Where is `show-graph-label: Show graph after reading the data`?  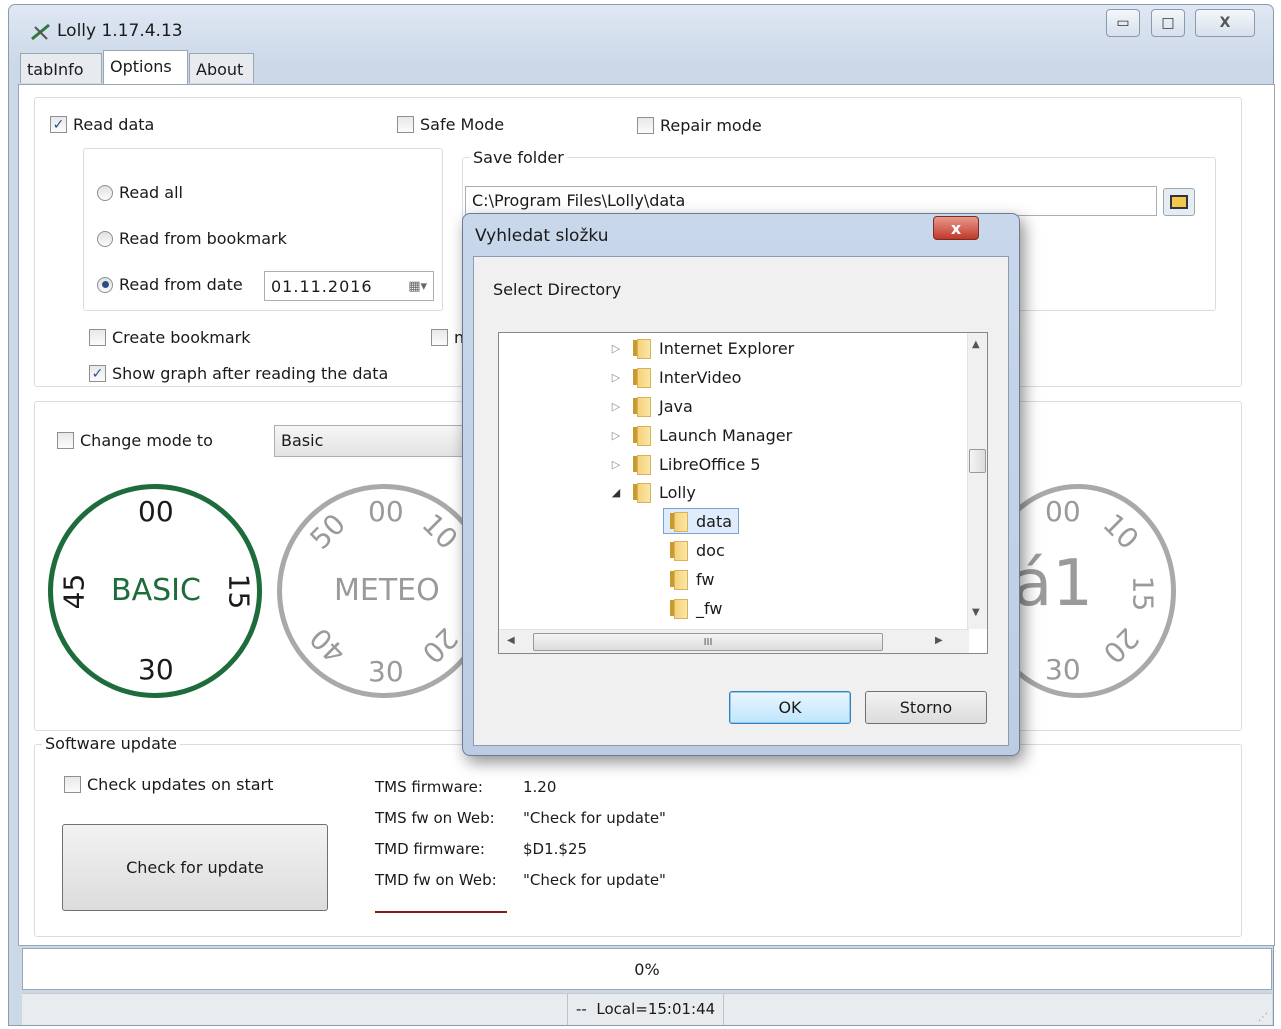
show-graph-label: Show graph after reading the data is located at coordinates (250, 373).